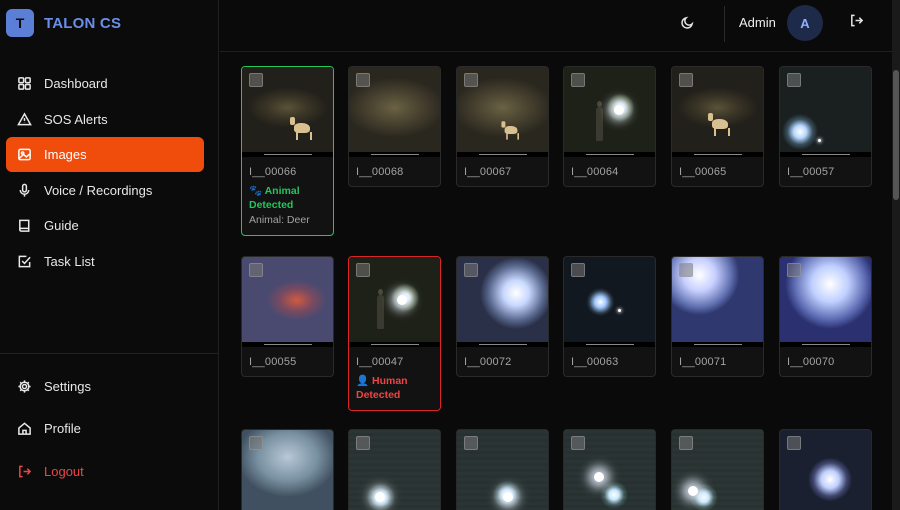 The image size is (900, 510). I want to click on sidebar-item-guide: Guide, so click(105, 225).